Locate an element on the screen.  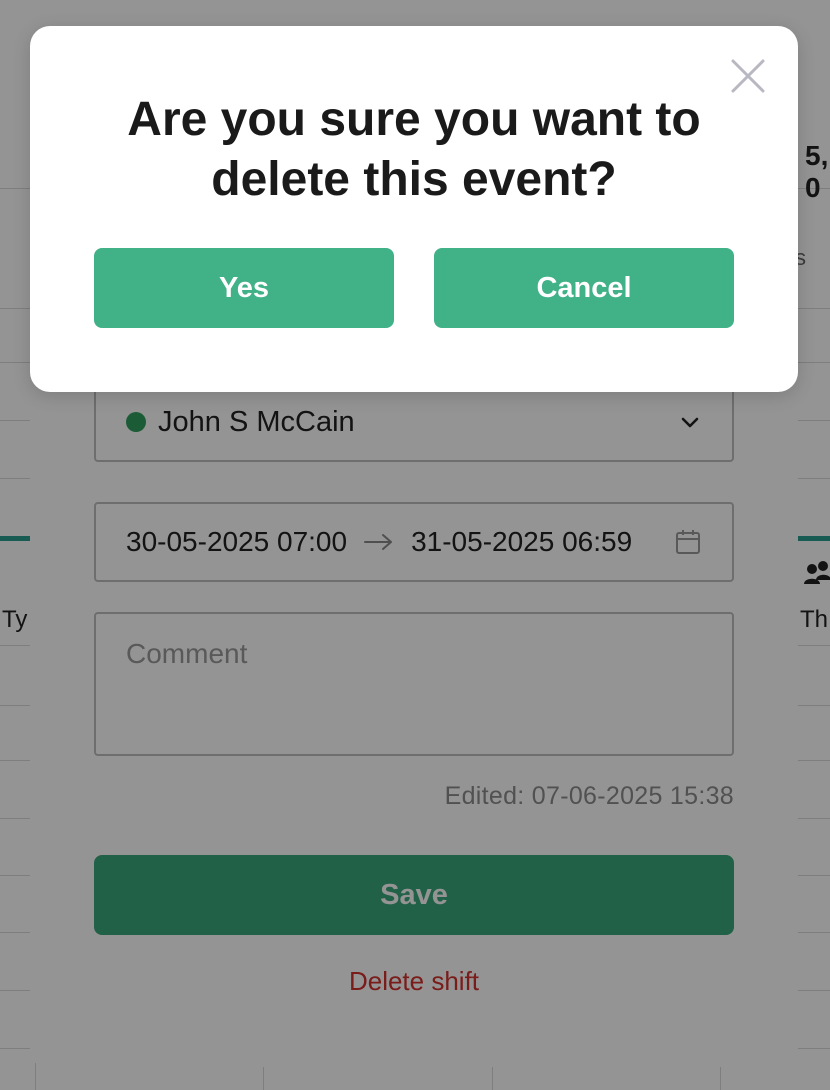
cancel-button: Cancel is located at coordinates (584, 288).